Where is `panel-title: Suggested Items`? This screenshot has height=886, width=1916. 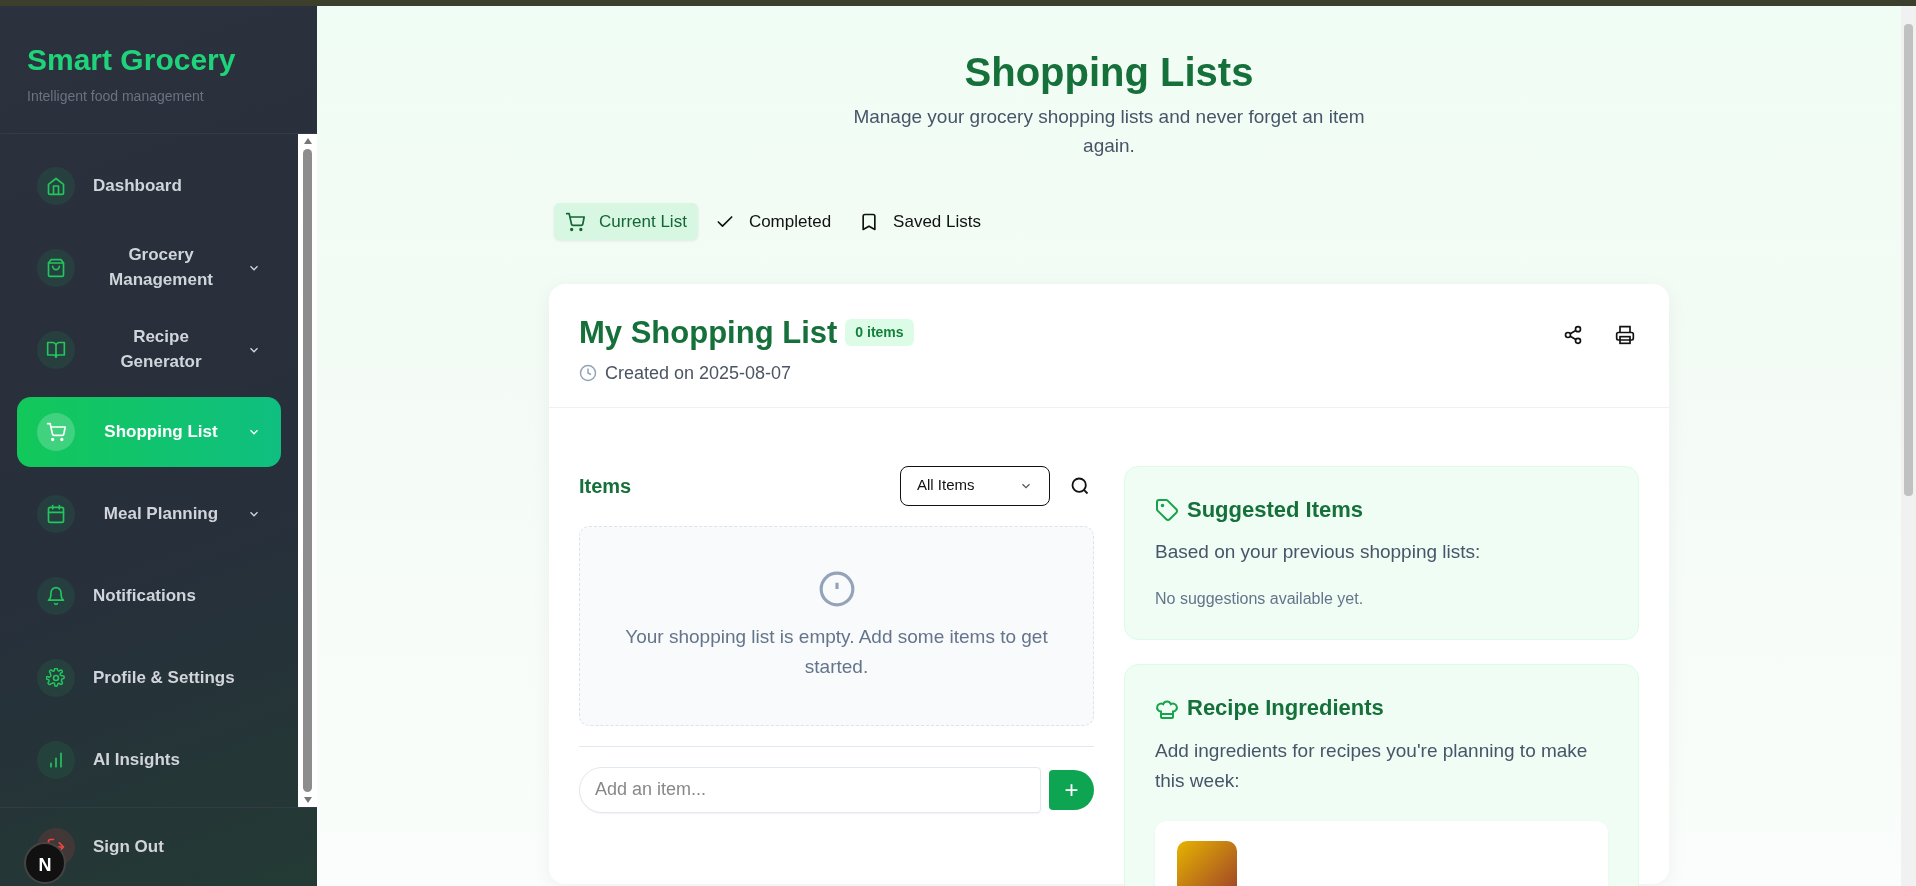
panel-title: Suggested Items is located at coordinates (1275, 509).